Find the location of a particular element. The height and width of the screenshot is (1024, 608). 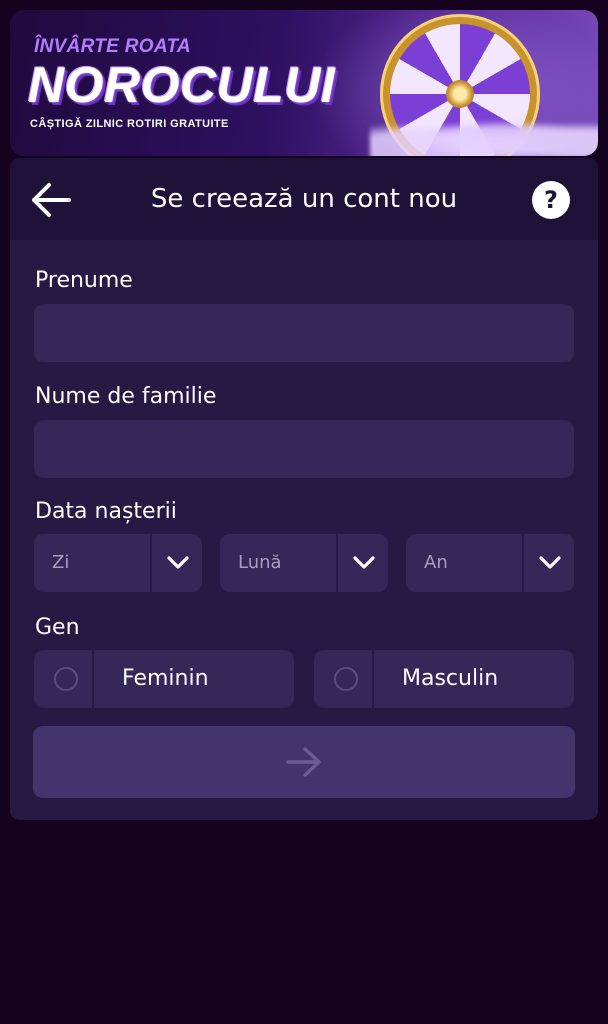

birth-date-label: Data nașterii is located at coordinates (106, 511).